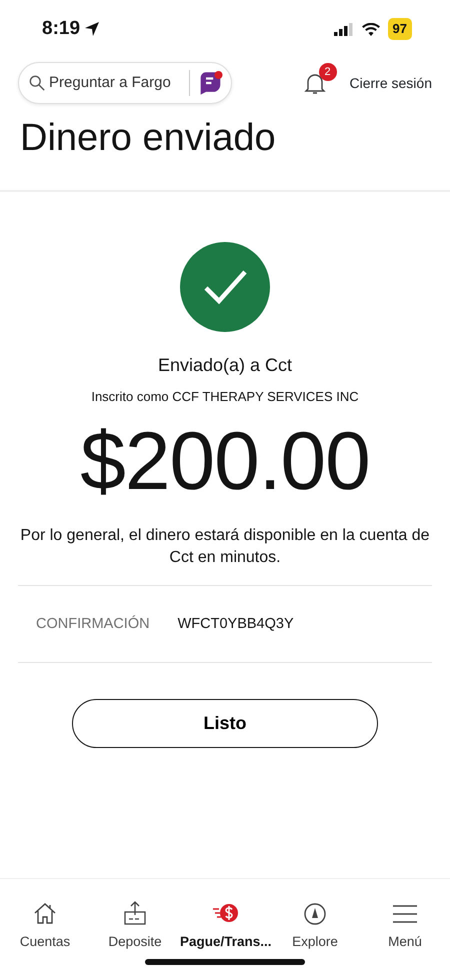 The height and width of the screenshot is (975, 450). I want to click on notification-count-badge: 2, so click(327, 71).